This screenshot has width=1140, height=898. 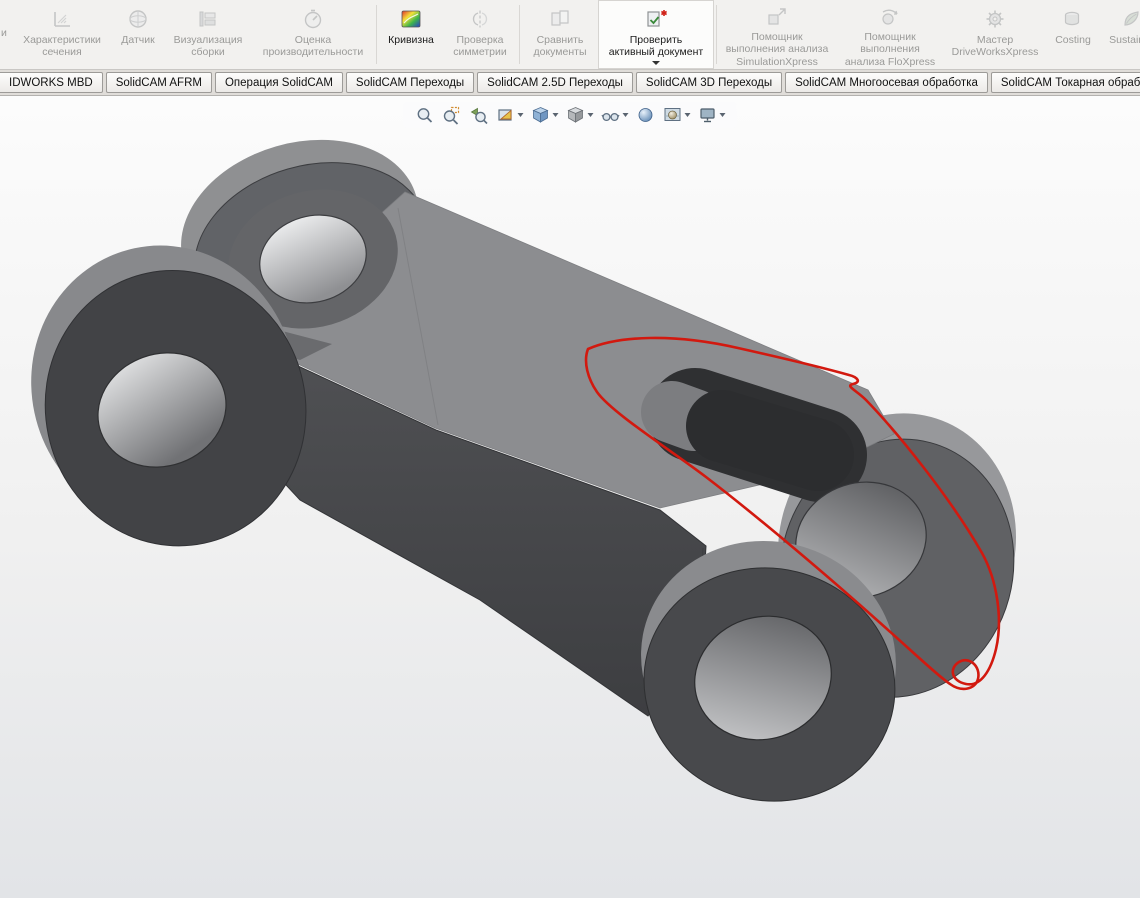 What do you see at coordinates (555, 82) in the screenshot?
I see `tab-solidcam-25d: SolidCAM 2.5D Переходы` at bounding box center [555, 82].